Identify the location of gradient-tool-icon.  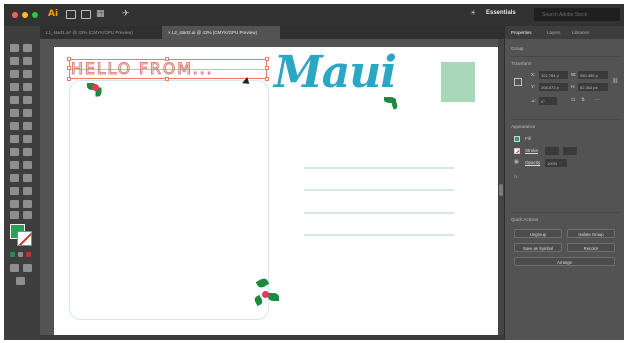
(27, 165).